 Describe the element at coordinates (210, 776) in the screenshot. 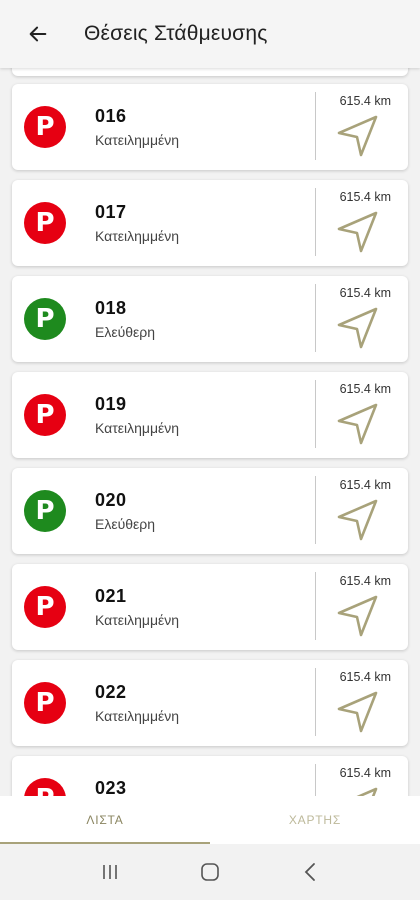

I see `parking-spot-card: P 023 615.4 km` at that location.